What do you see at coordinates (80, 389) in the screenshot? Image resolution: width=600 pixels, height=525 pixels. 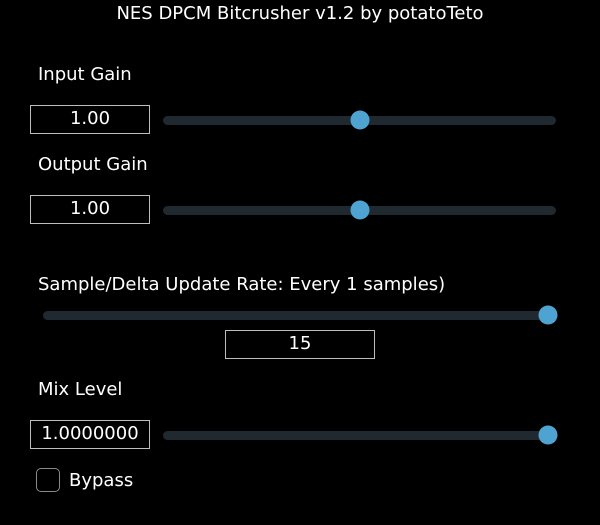 I see `mix-level-label: Mix Level` at bounding box center [80, 389].